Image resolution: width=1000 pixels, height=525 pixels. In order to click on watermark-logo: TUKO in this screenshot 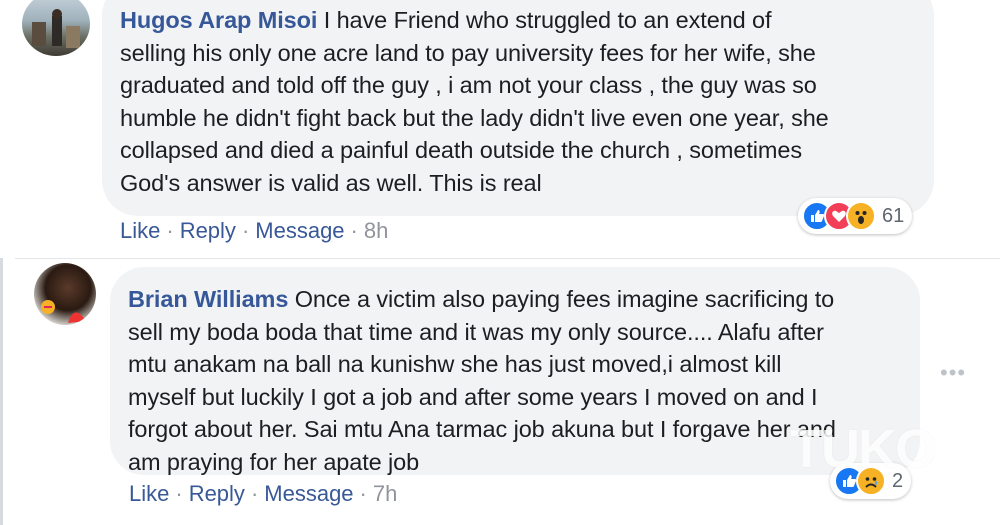, I will do `click(863, 449)`.